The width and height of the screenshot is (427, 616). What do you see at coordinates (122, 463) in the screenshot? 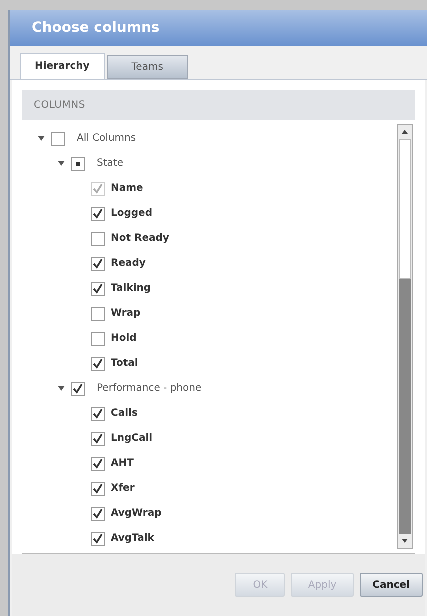
I see `tree-item-label: AHT` at bounding box center [122, 463].